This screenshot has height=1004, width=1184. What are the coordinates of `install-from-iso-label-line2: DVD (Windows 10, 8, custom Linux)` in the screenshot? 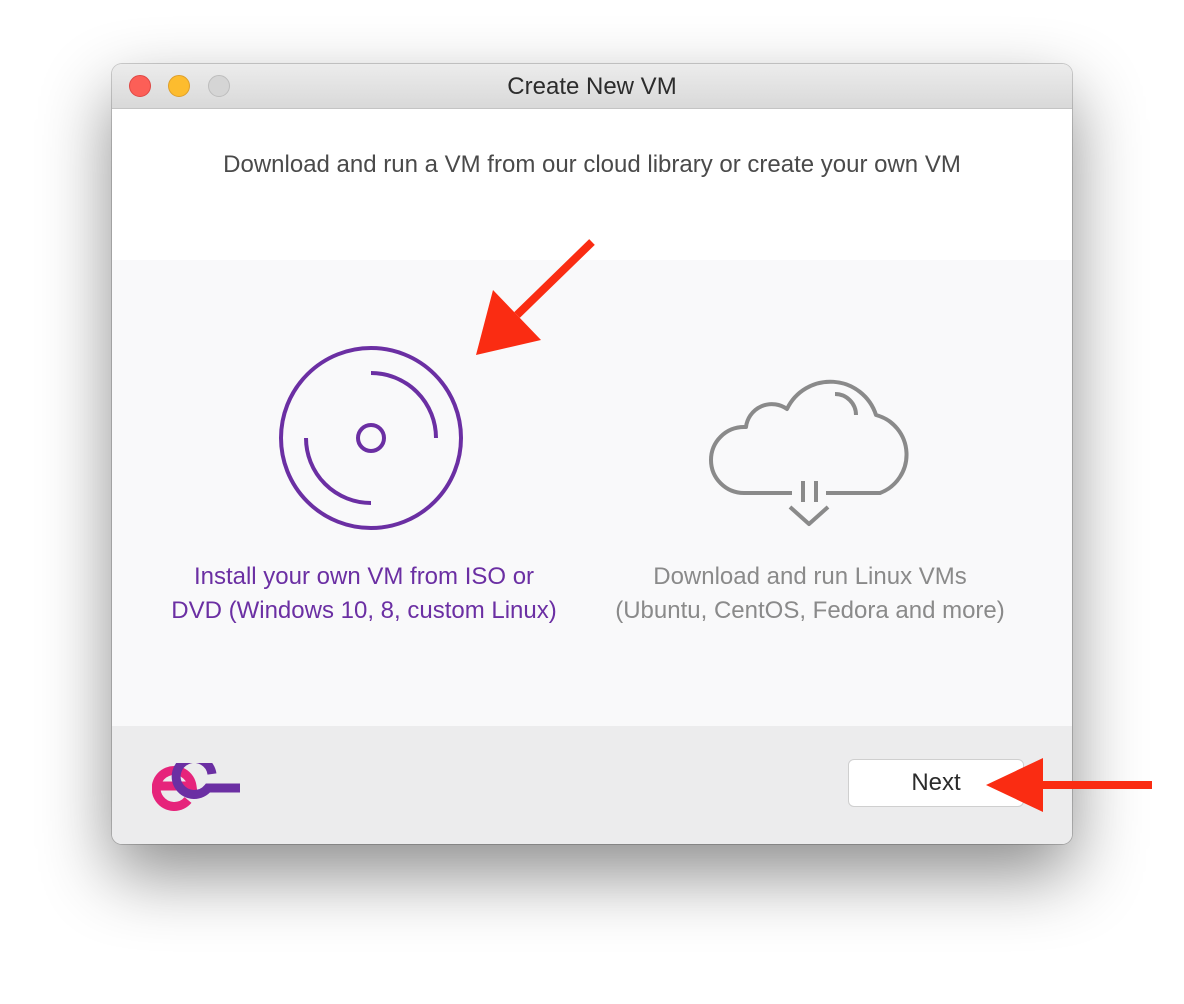 It's located at (364, 610).